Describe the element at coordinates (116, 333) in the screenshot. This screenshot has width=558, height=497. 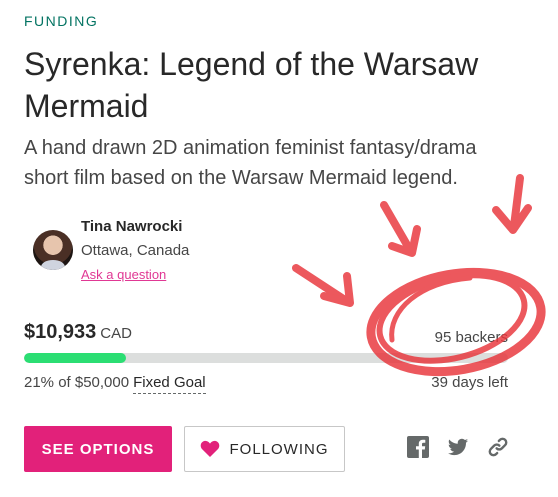
I see `pledged-currency: CAD` at that location.